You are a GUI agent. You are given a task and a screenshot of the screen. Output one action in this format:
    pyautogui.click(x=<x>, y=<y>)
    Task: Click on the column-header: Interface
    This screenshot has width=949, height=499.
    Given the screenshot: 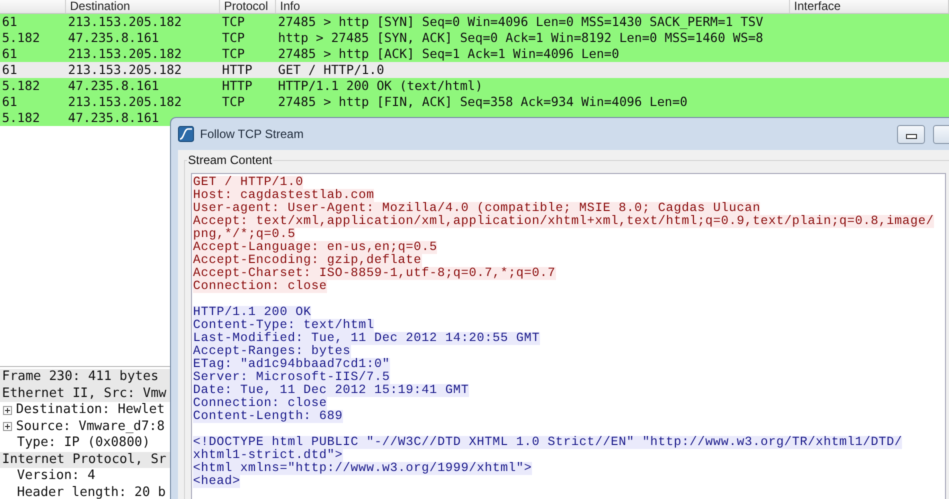 What is the action you would take?
    pyautogui.click(x=869, y=6)
    